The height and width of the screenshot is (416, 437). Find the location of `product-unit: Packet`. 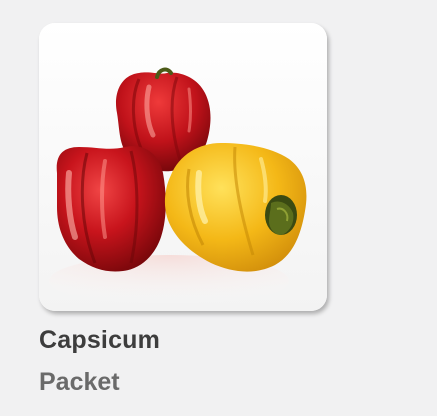

product-unit: Packet is located at coordinates (79, 382).